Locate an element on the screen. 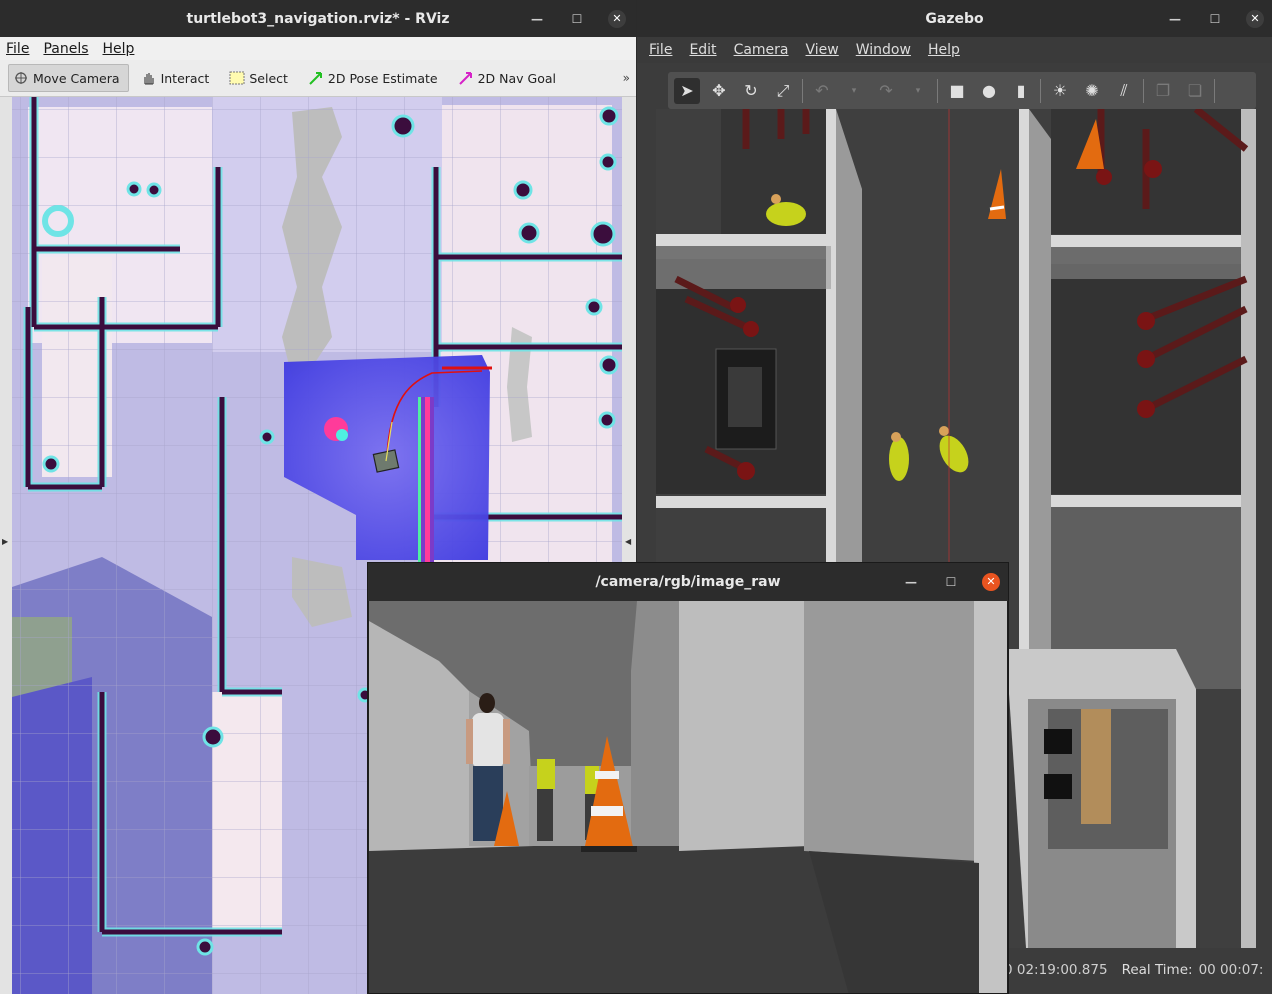 This screenshot has width=1272, height=994. paste-icon: ❏ is located at coordinates (1195, 91).